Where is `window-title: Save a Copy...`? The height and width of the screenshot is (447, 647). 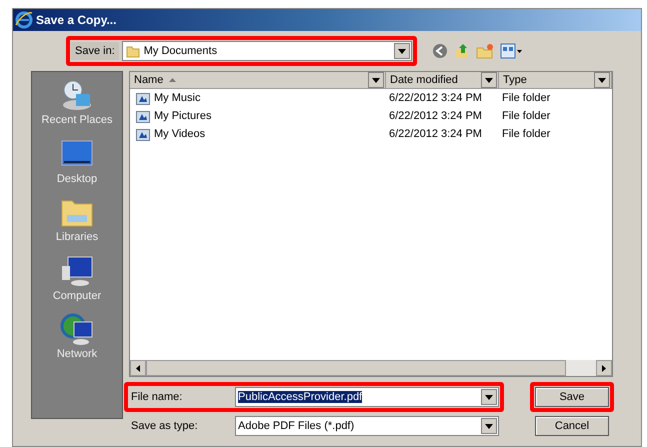 window-title: Save a Copy... is located at coordinates (76, 20).